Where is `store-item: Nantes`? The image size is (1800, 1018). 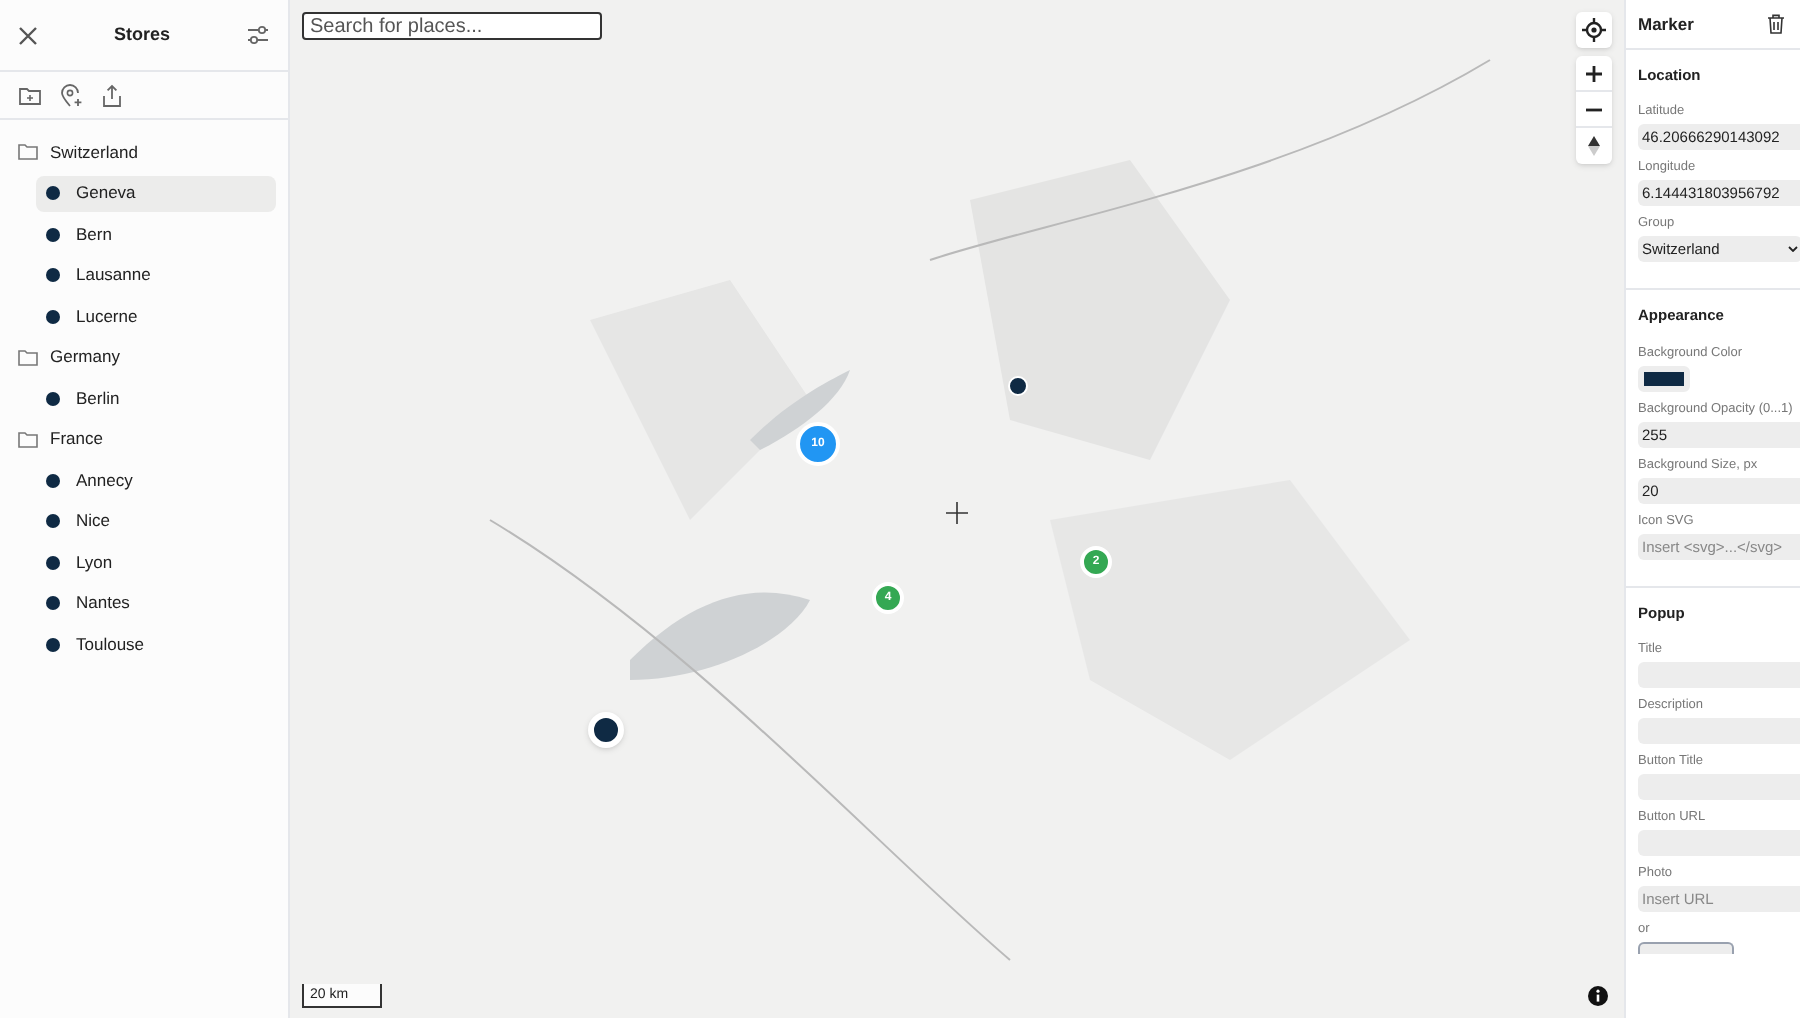 store-item: Nantes is located at coordinates (156, 603).